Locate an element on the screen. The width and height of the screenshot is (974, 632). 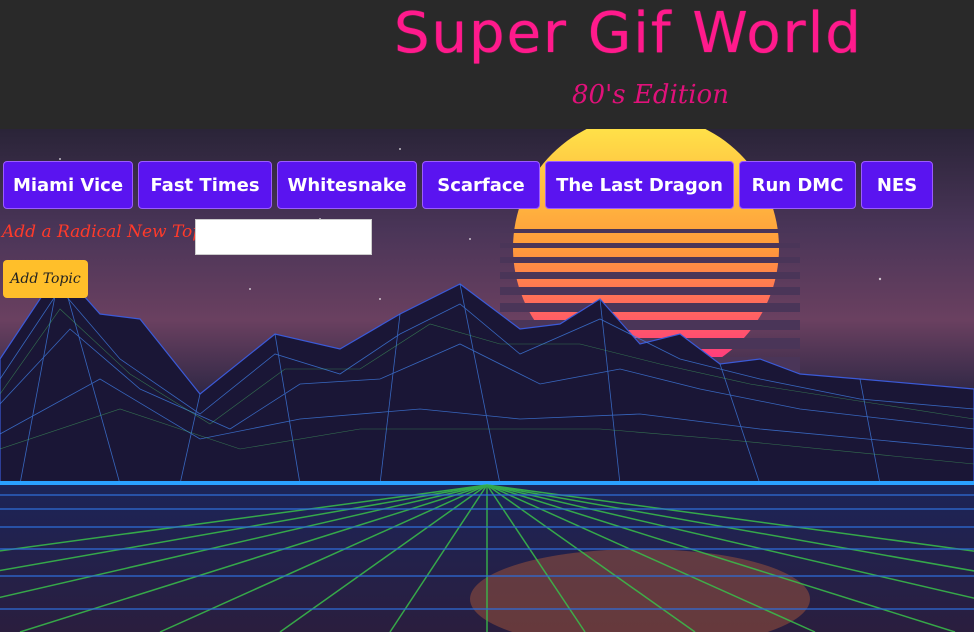
topic-button-scarface: Scarface is located at coordinates (481, 185).